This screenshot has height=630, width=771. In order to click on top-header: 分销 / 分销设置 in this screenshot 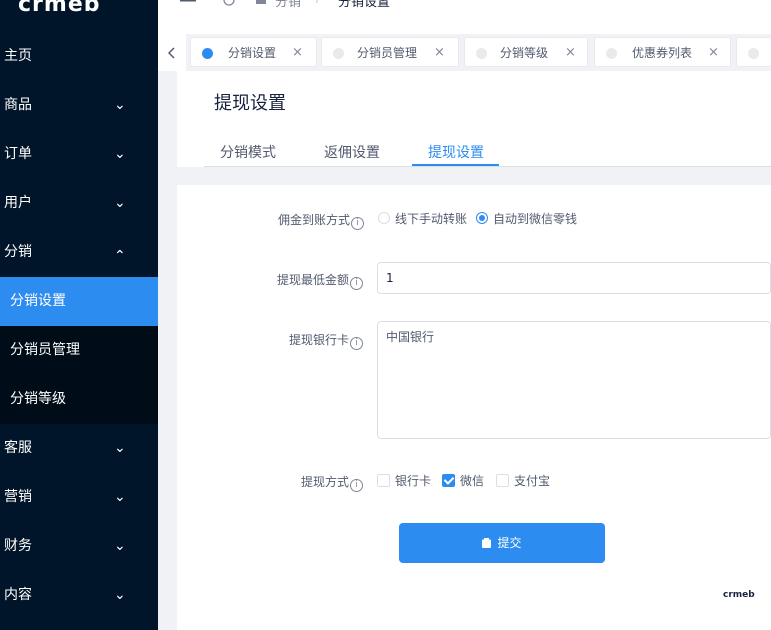, I will do `click(464, 17)`.